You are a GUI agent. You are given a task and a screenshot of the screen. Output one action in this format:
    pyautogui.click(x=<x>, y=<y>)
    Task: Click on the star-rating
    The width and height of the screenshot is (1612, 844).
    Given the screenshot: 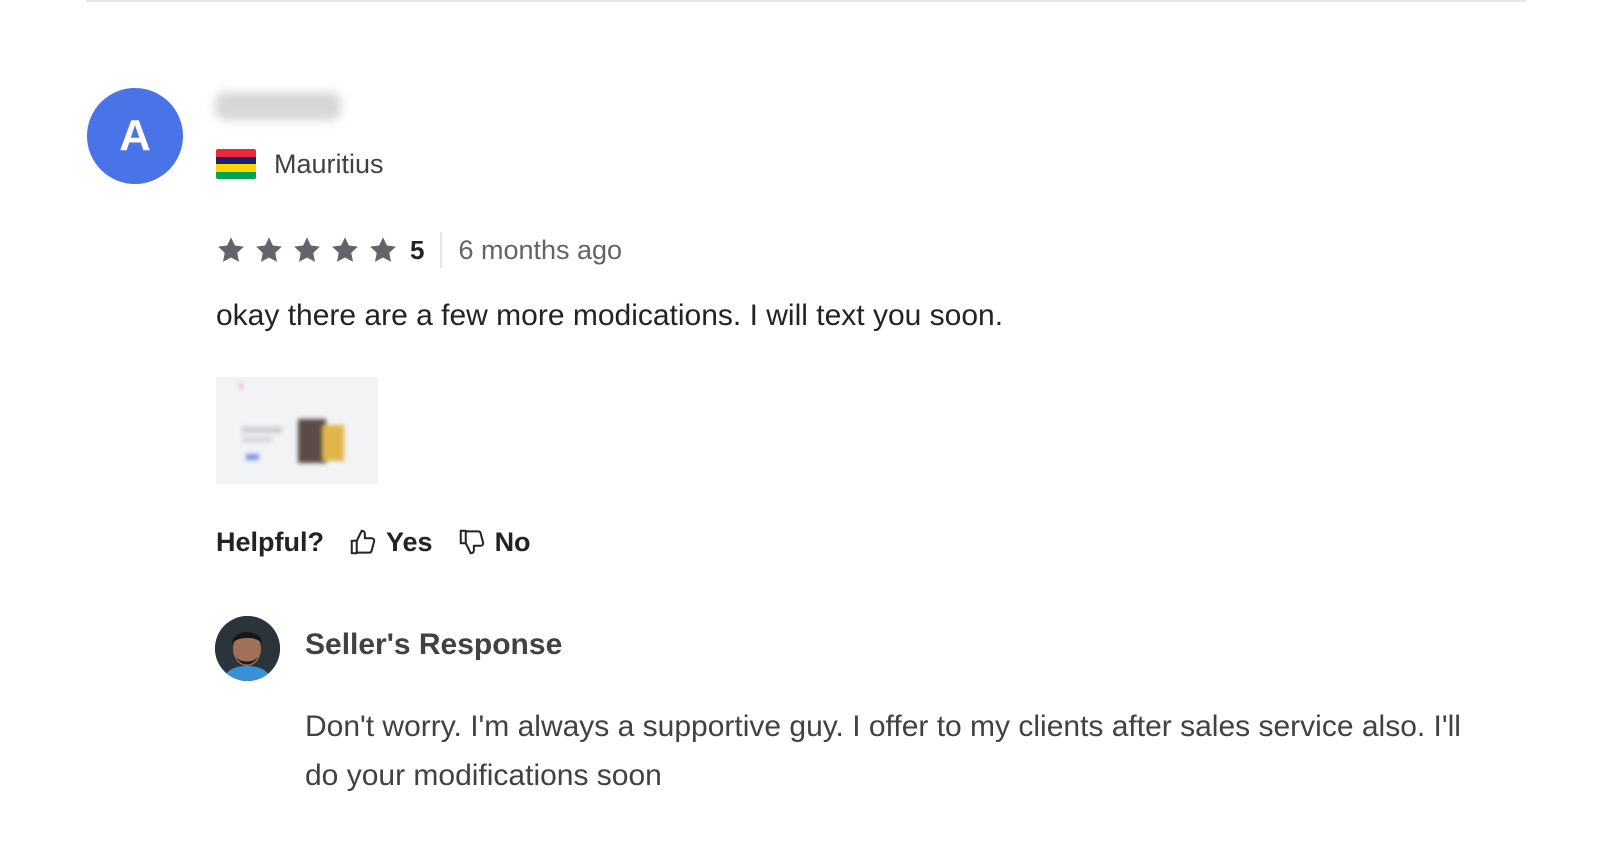 What is the action you would take?
    pyautogui.click(x=311, y=250)
    